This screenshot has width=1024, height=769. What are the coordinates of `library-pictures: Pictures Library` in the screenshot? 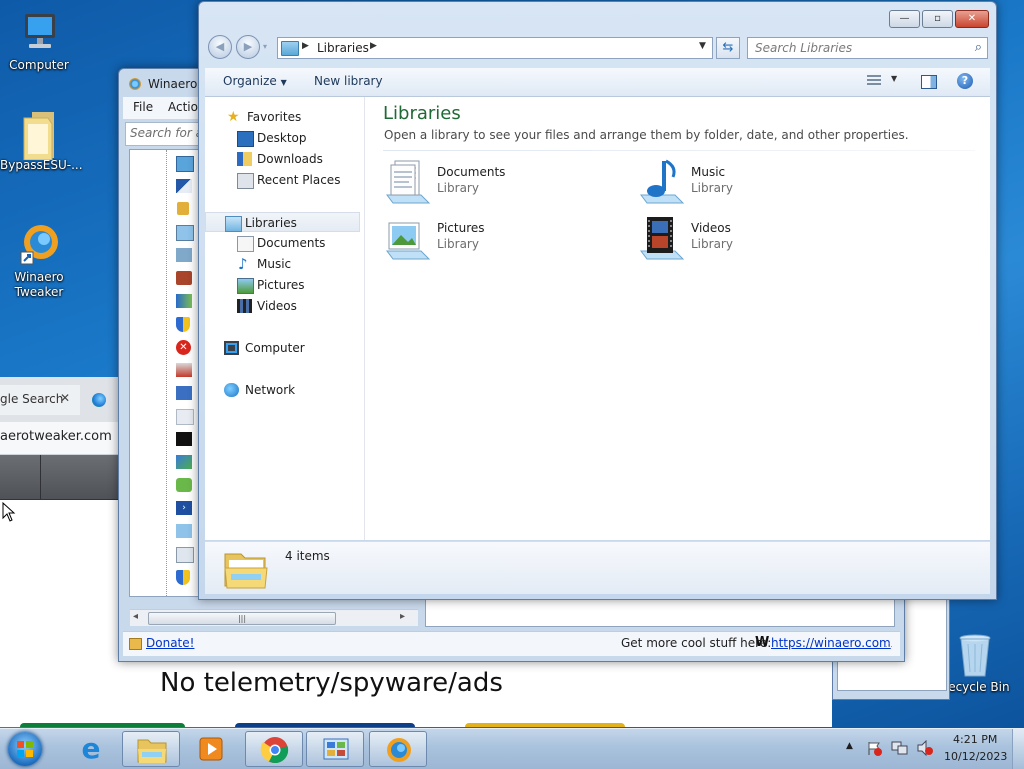 It's located at (503, 238).